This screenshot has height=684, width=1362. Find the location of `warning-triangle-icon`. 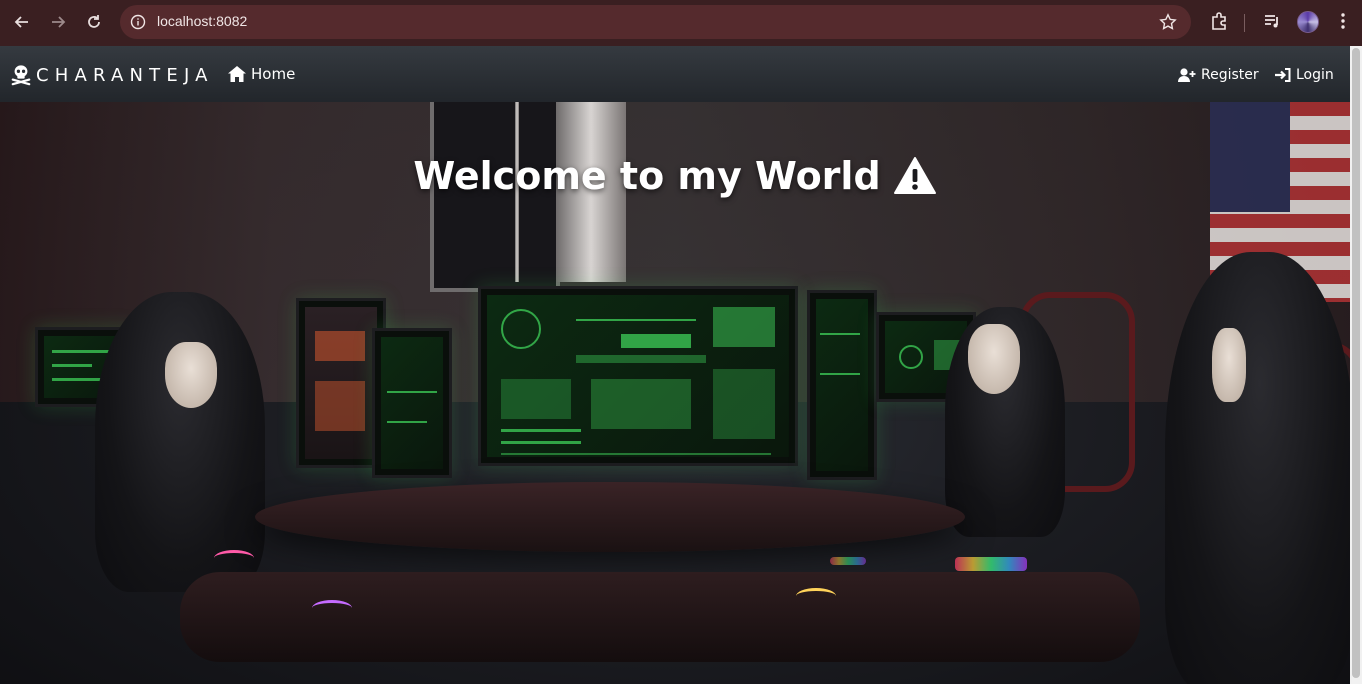

warning-triangle-icon is located at coordinates (914, 175).